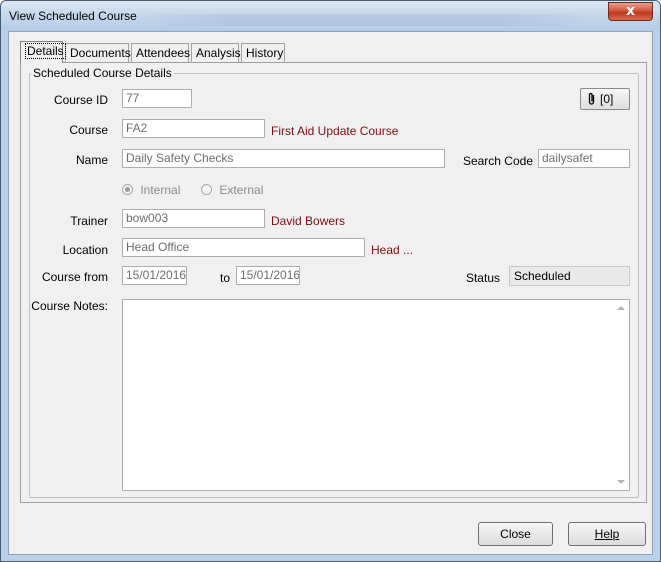 The width and height of the screenshot is (661, 562). What do you see at coordinates (308, 221) in the screenshot?
I see `trainer-name: David Bowers` at bounding box center [308, 221].